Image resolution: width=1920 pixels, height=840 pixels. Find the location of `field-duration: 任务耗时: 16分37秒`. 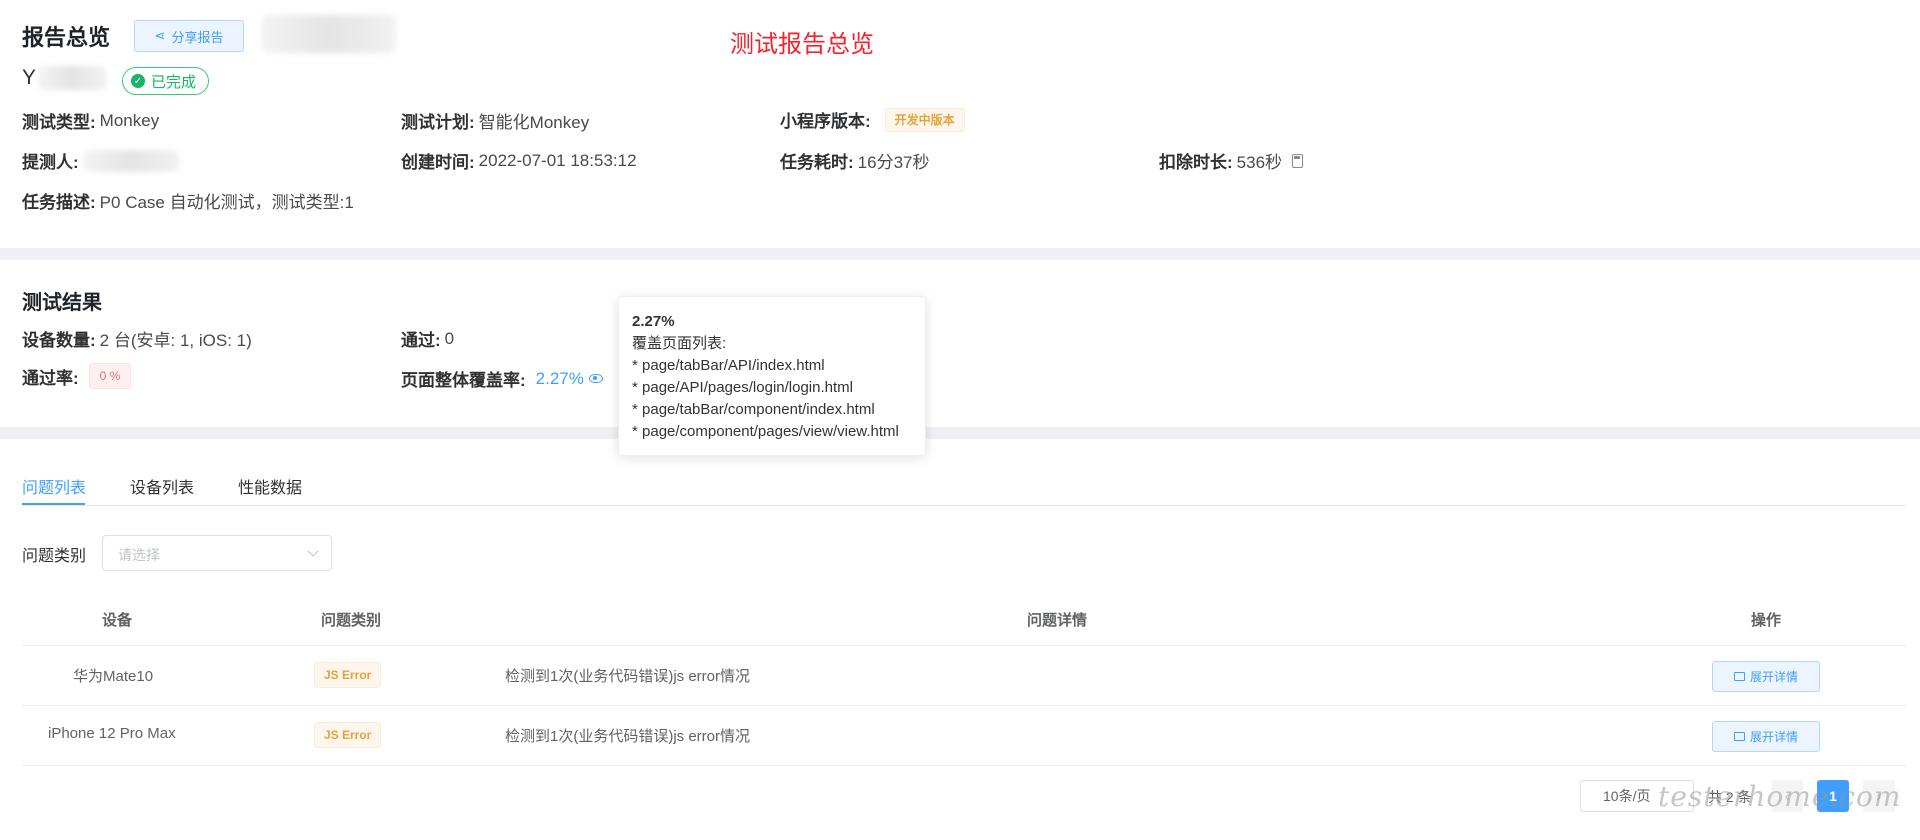

field-duration: 任务耗时: 16分37秒 is located at coordinates (855, 160).